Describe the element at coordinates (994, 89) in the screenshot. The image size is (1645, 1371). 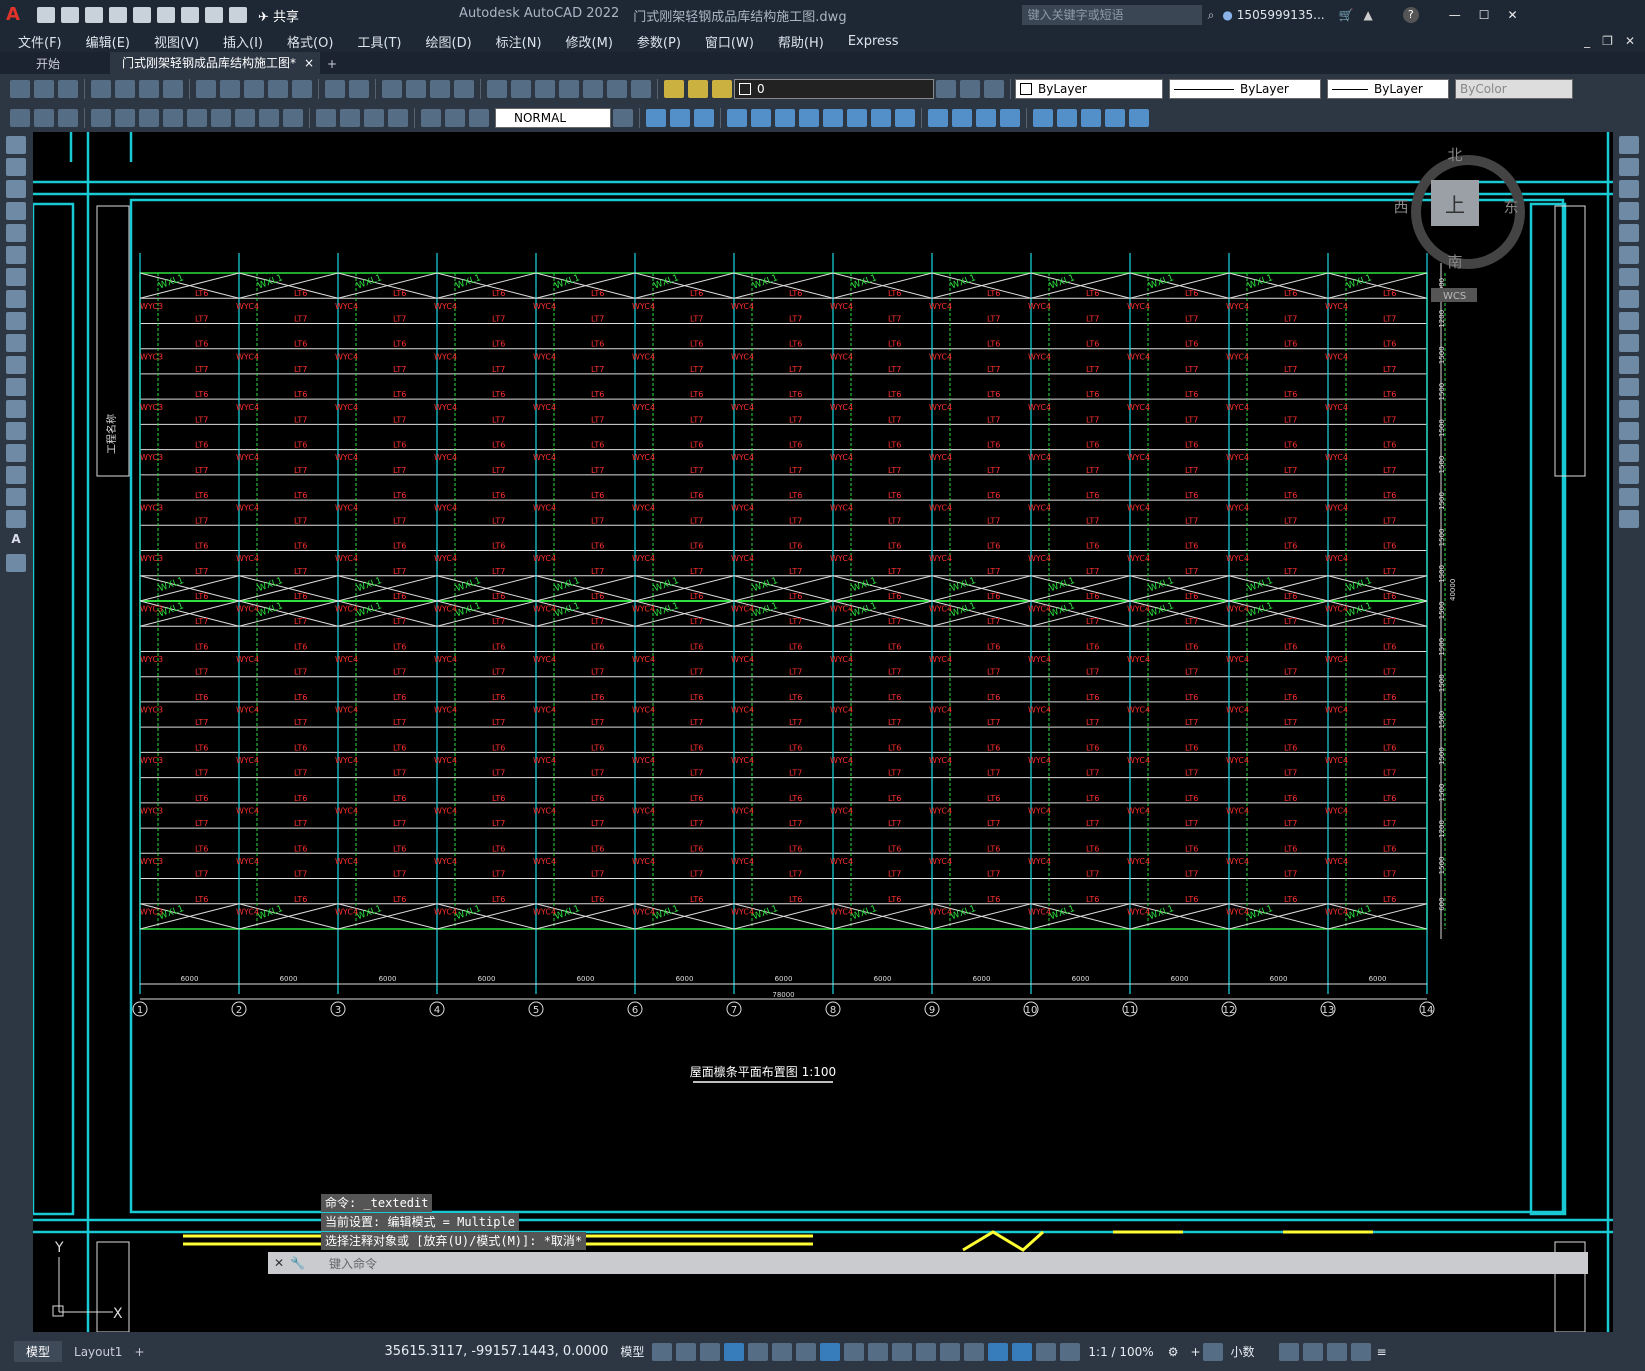
I see `layer-previous-icon` at that location.